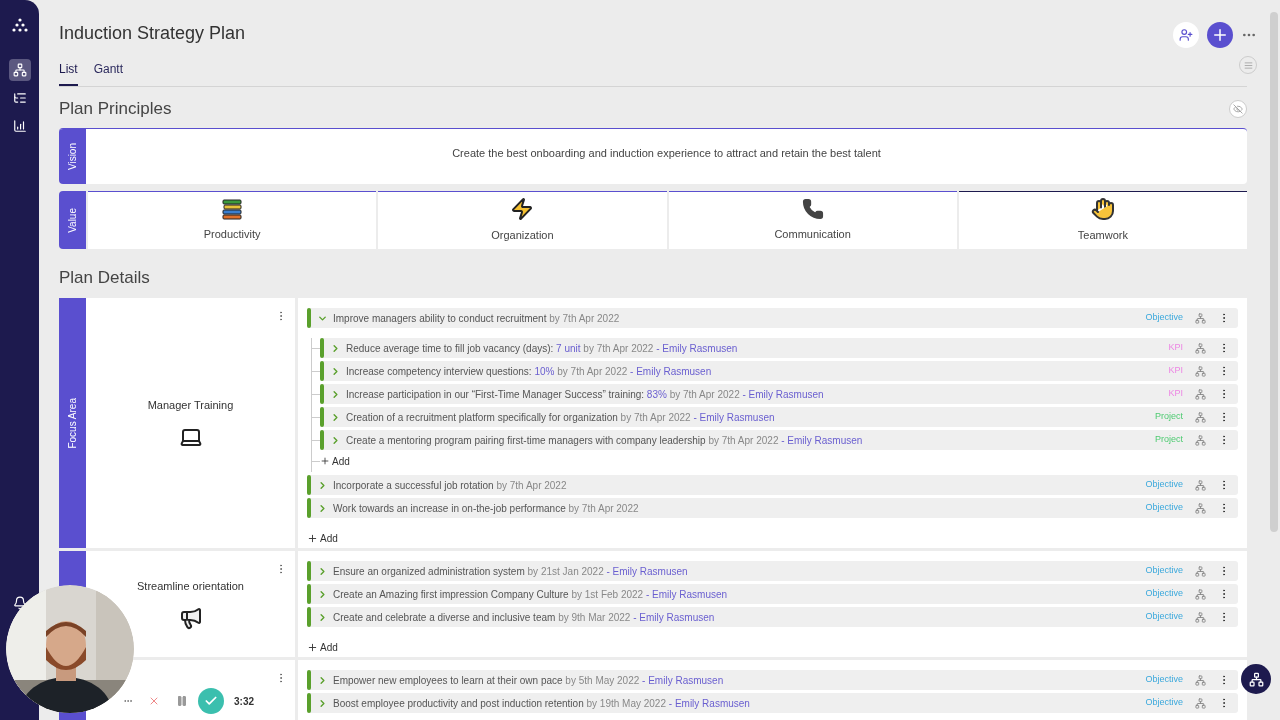  I want to click on item-text: Create a mentoring program pairing first-time managers with company leadership by 7th Apr 2022 - Emily Rasmusen, so click(604, 440).